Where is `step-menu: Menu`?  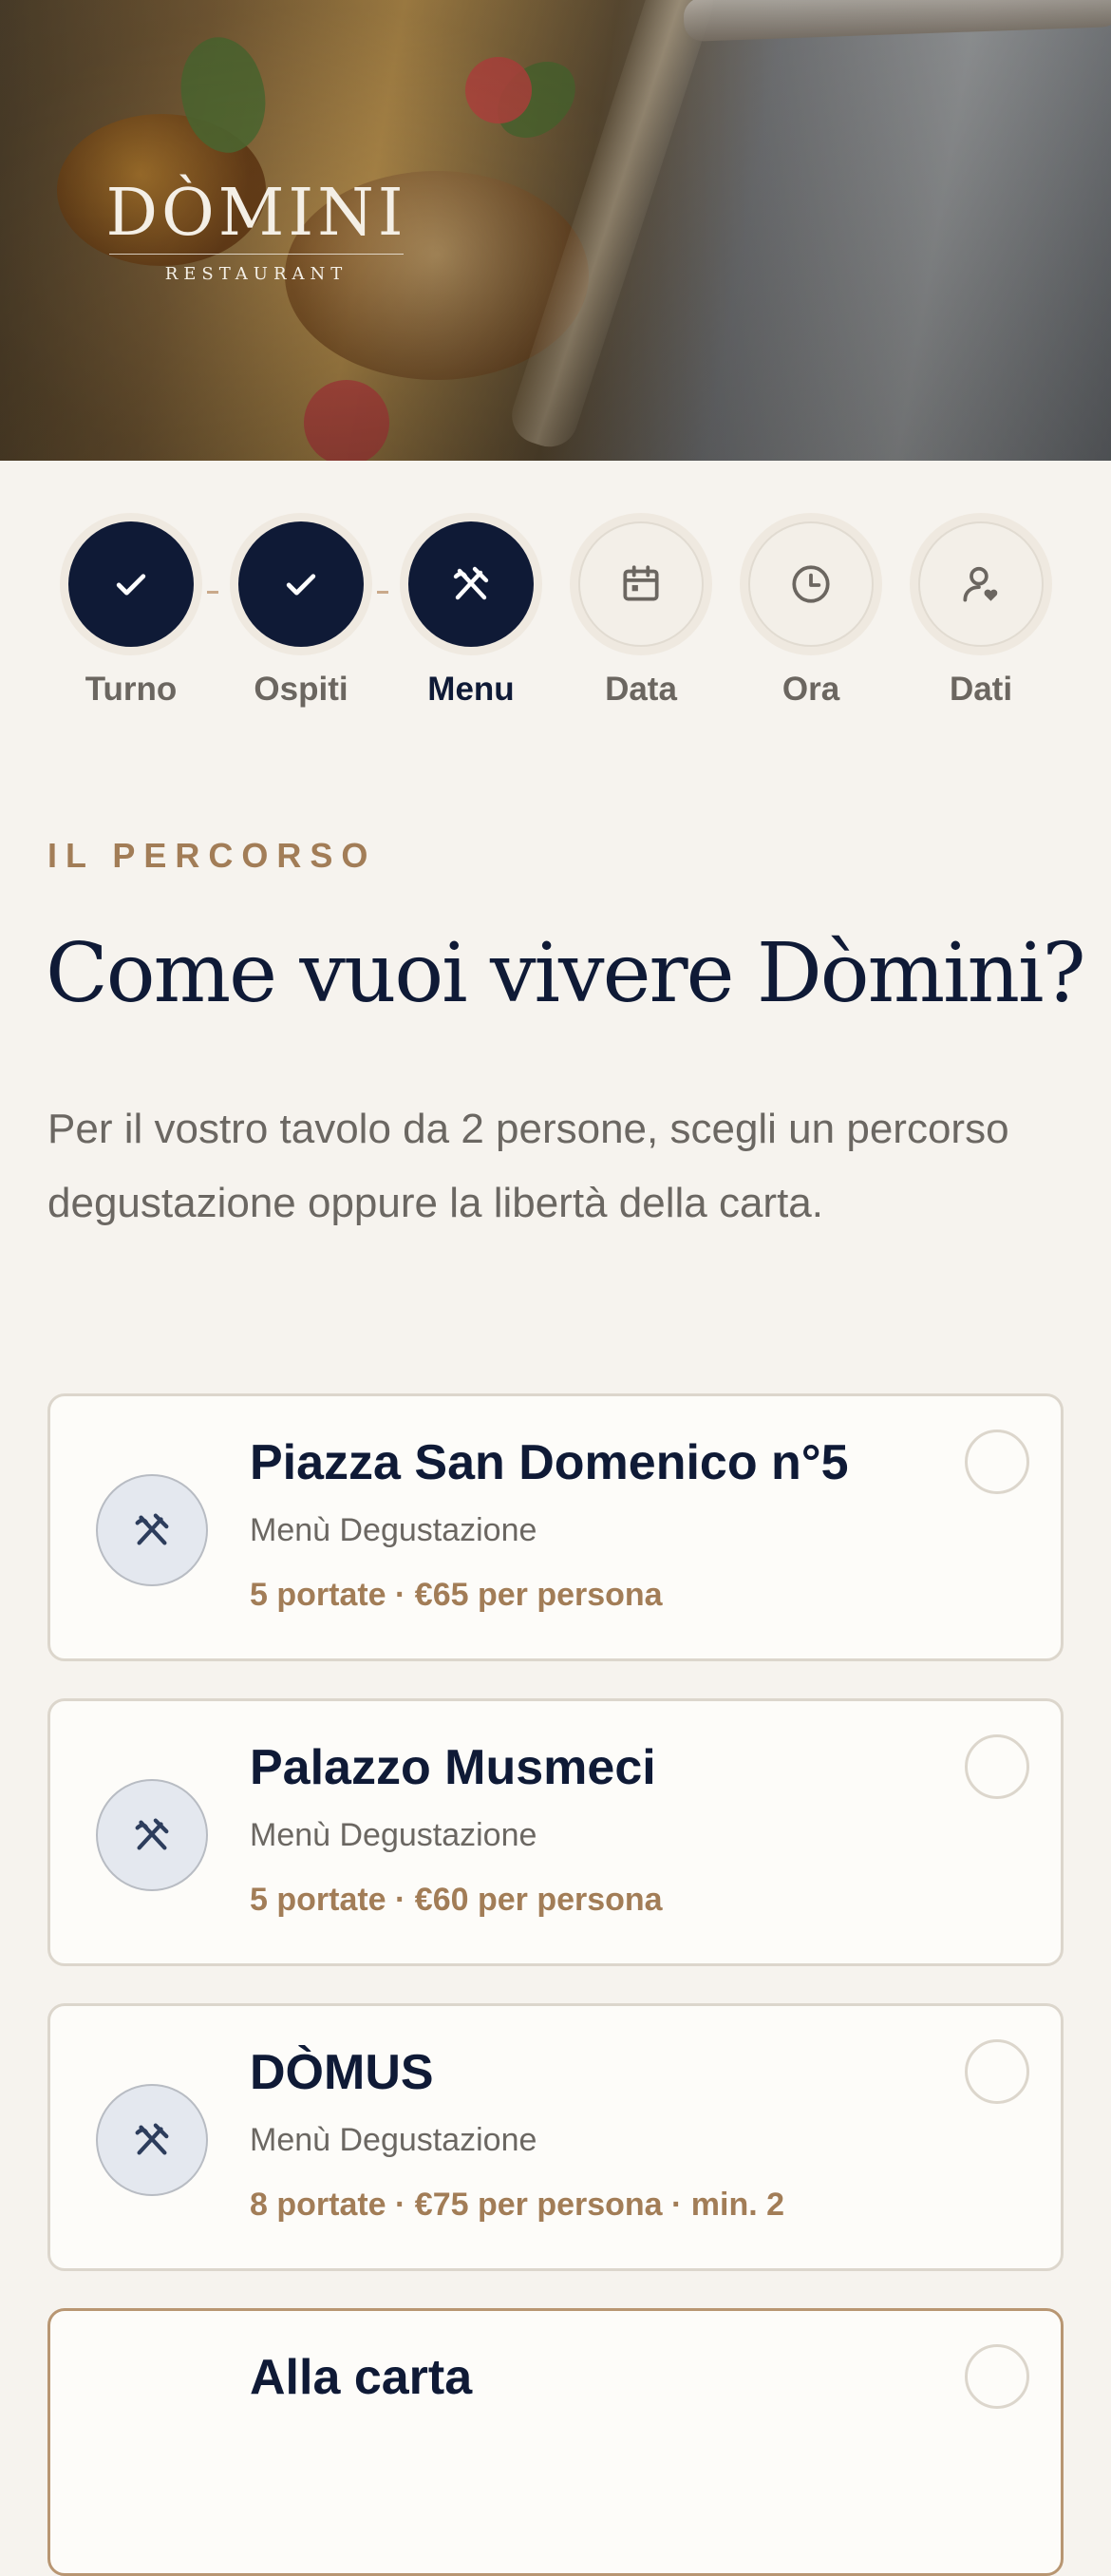
step-menu: Menu is located at coordinates (471, 611).